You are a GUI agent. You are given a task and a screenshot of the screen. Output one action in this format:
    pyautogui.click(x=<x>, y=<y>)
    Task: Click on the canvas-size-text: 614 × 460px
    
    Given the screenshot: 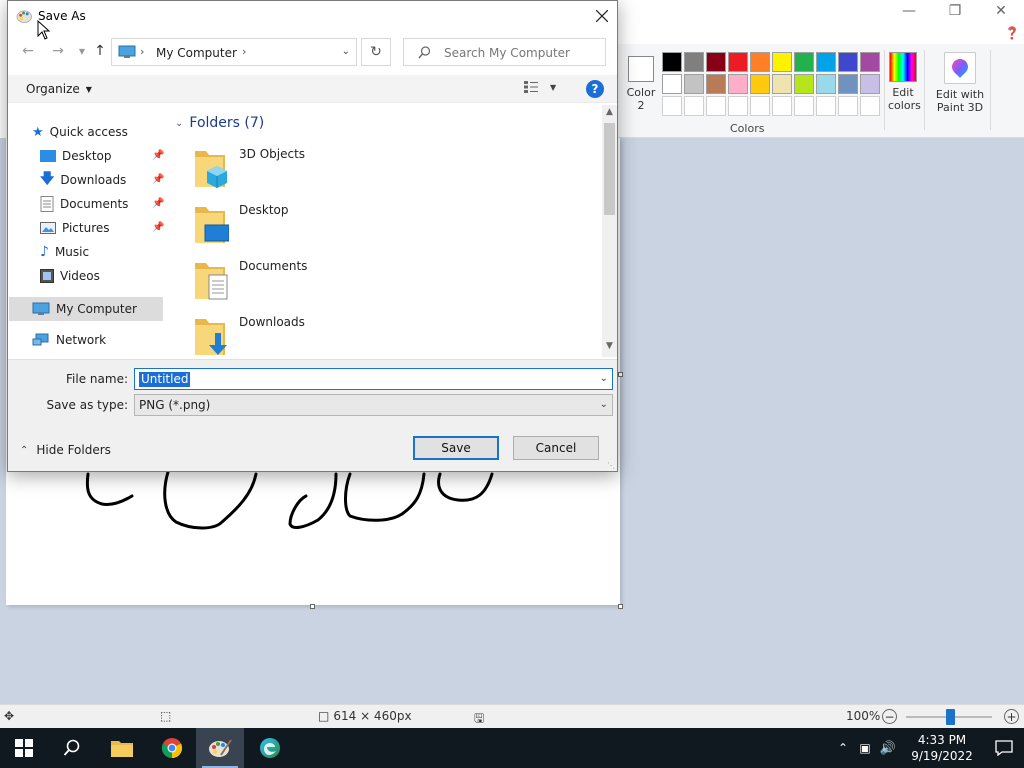 What is the action you would take?
    pyautogui.click(x=372, y=716)
    